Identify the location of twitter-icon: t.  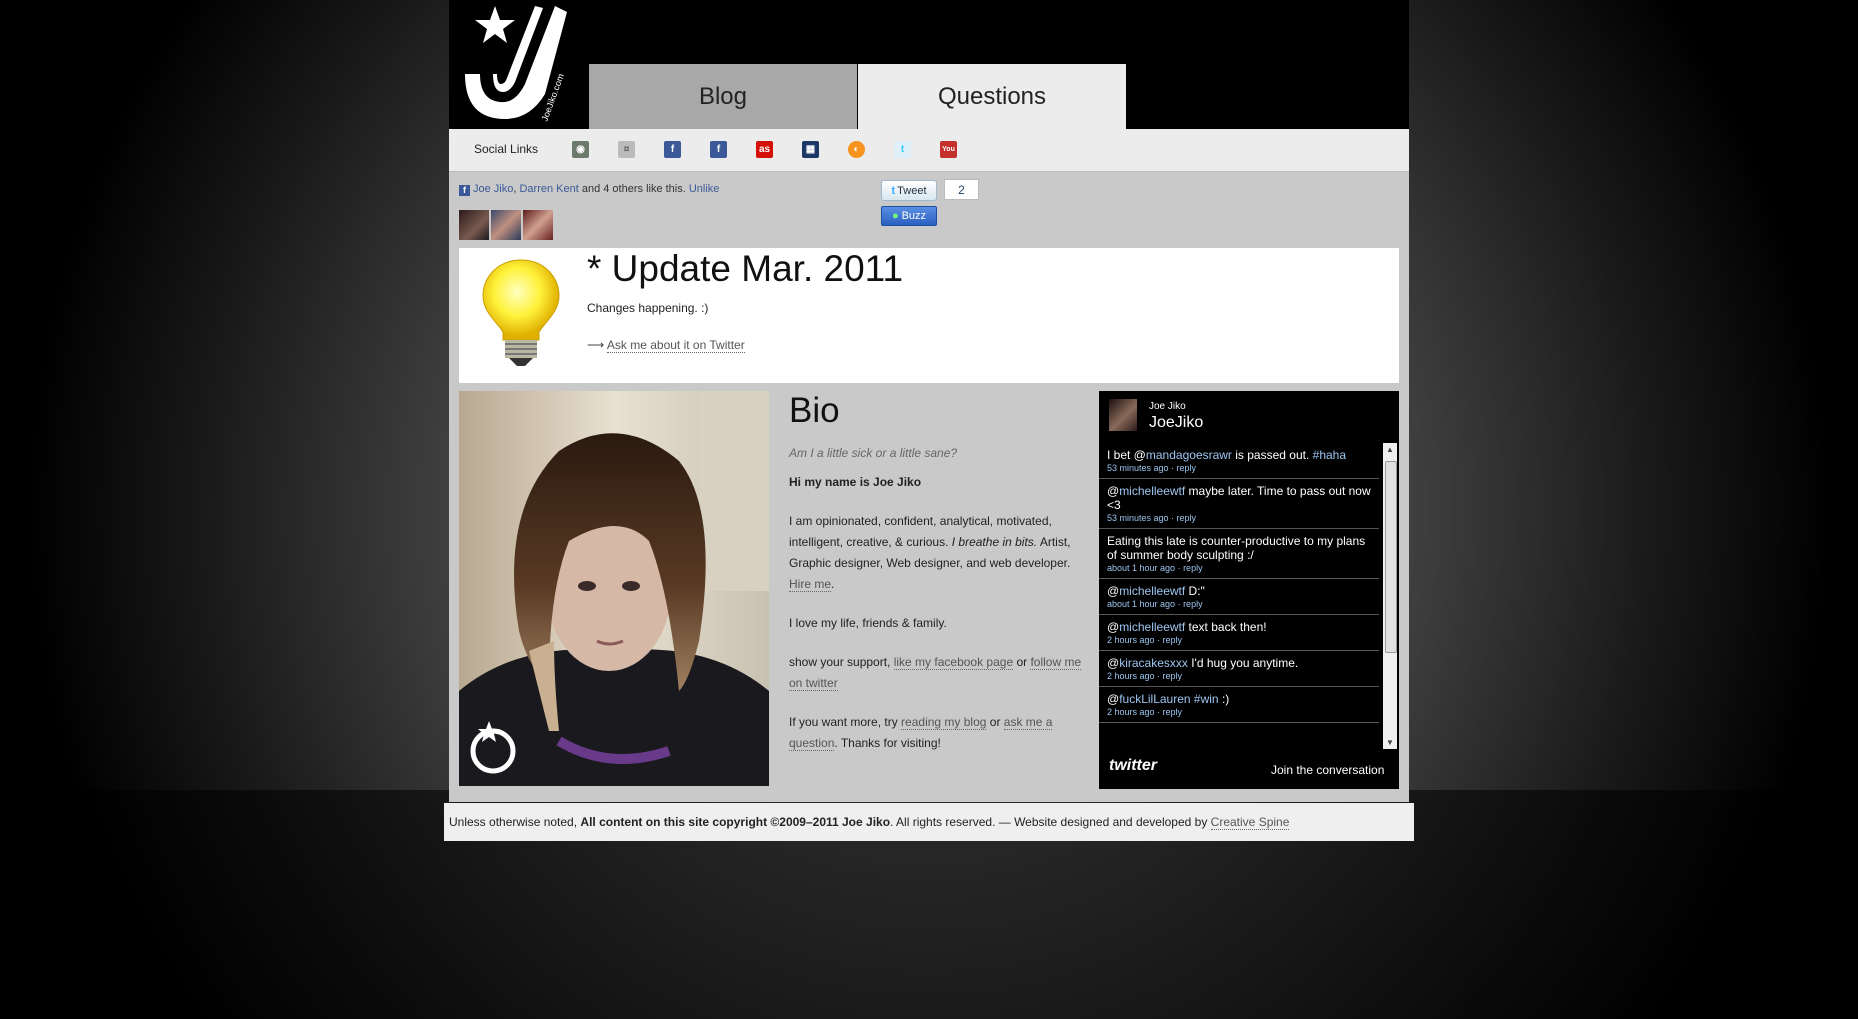
(902, 149).